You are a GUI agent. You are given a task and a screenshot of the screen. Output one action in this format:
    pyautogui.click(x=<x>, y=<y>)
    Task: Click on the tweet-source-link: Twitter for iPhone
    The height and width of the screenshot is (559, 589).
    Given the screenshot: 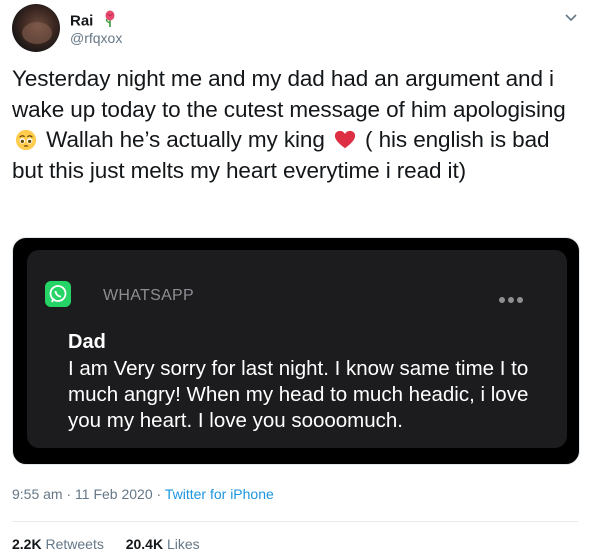 What is the action you would take?
    pyautogui.click(x=219, y=494)
    